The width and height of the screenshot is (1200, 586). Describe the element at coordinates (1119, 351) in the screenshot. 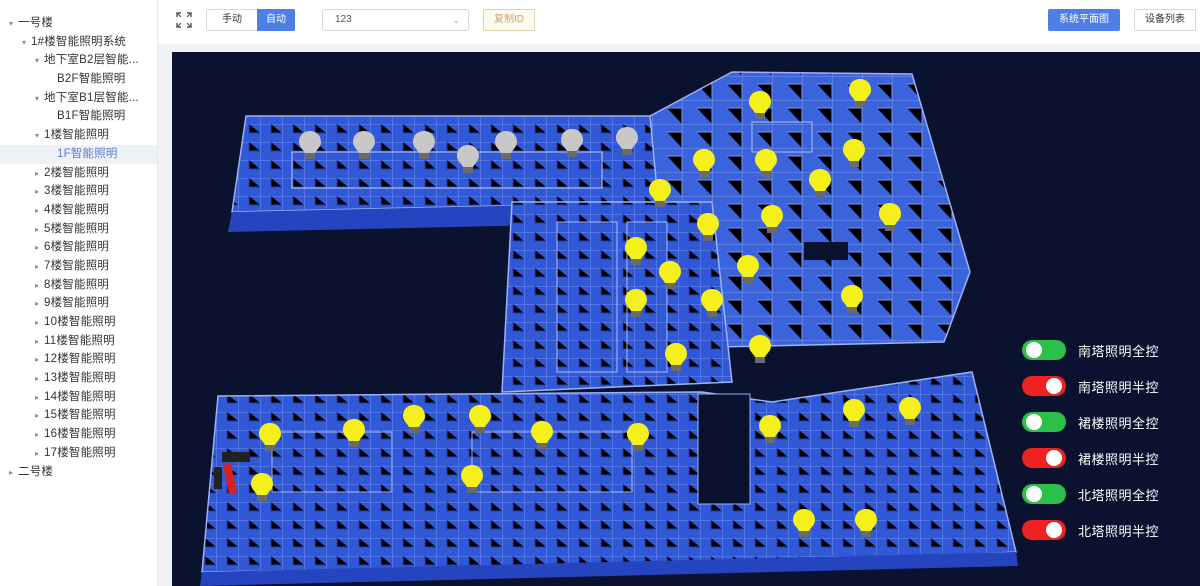

I see `lighting-control-label: 南塔照明全控` at that location.